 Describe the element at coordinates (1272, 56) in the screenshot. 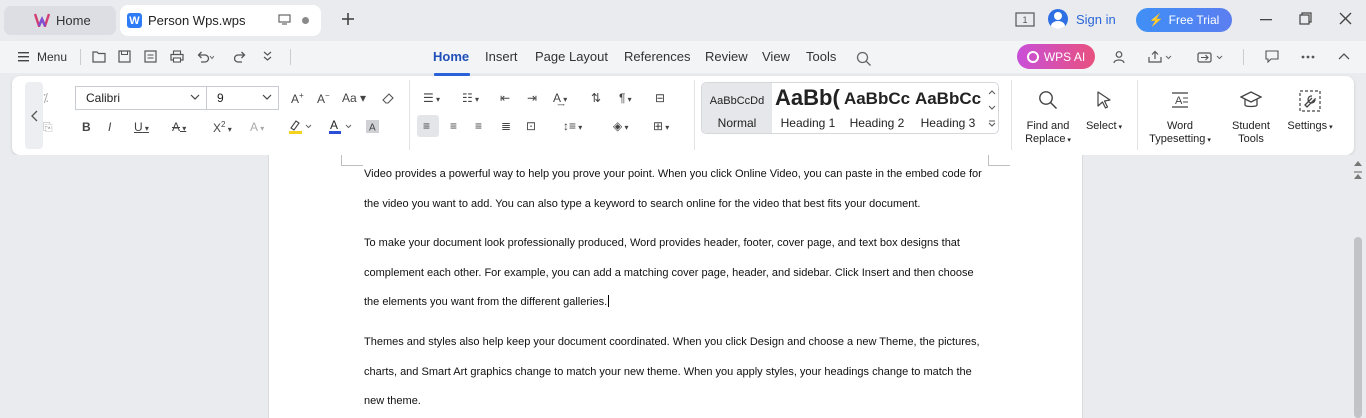

I see `comment-icon` at that location.